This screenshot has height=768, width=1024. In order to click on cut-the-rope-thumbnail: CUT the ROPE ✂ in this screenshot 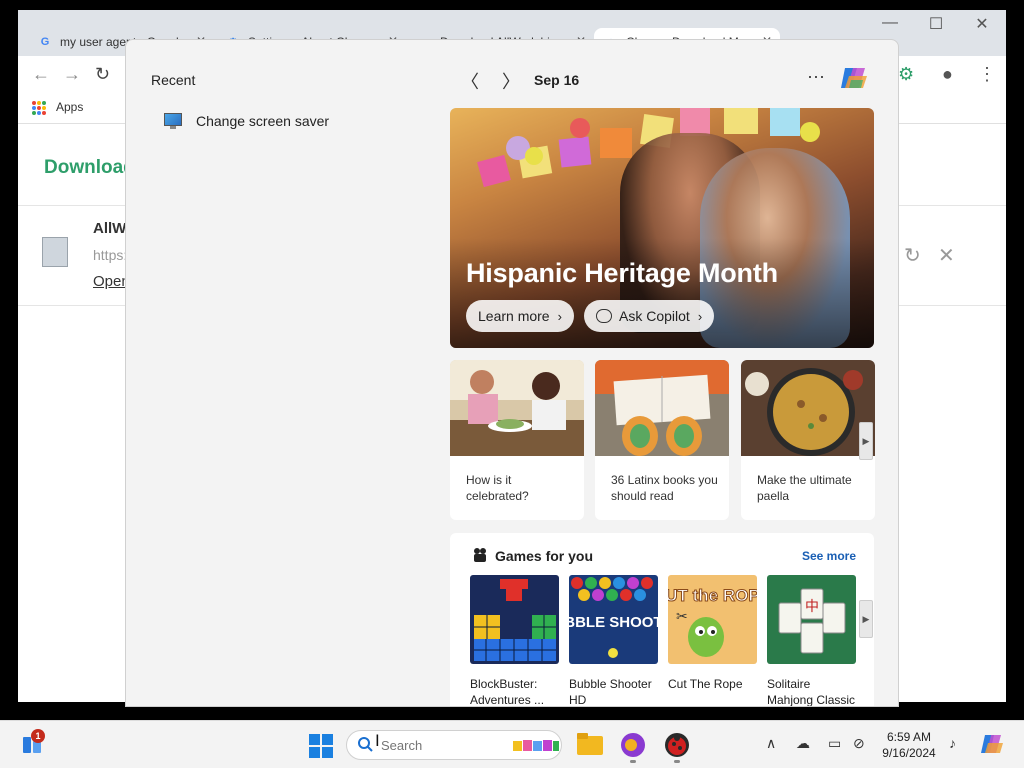, I will do `click(712, 619)`.